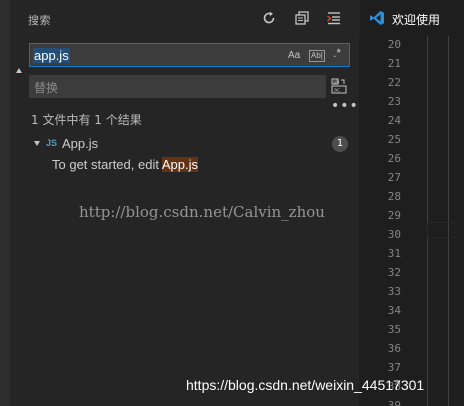 Image resolution: width=464 pixels, height=406 pixels. What do you see at coordinates (337, 91) in the screenshot?
I see `svg-text: ac` at bounding box center [337, 91].